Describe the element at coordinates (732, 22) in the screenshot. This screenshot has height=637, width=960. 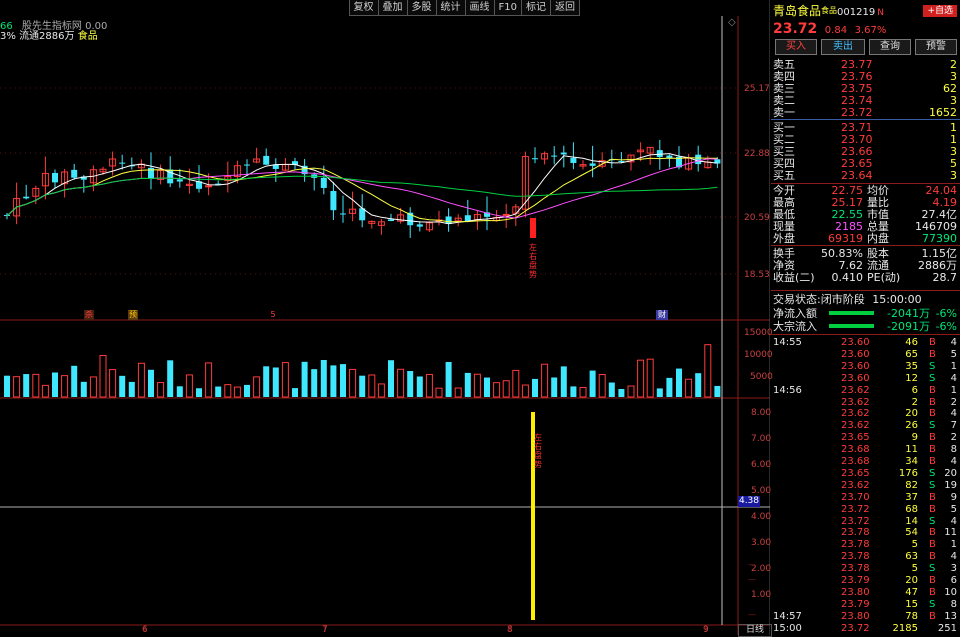
I see `diamond-icon: ◇` at that location.